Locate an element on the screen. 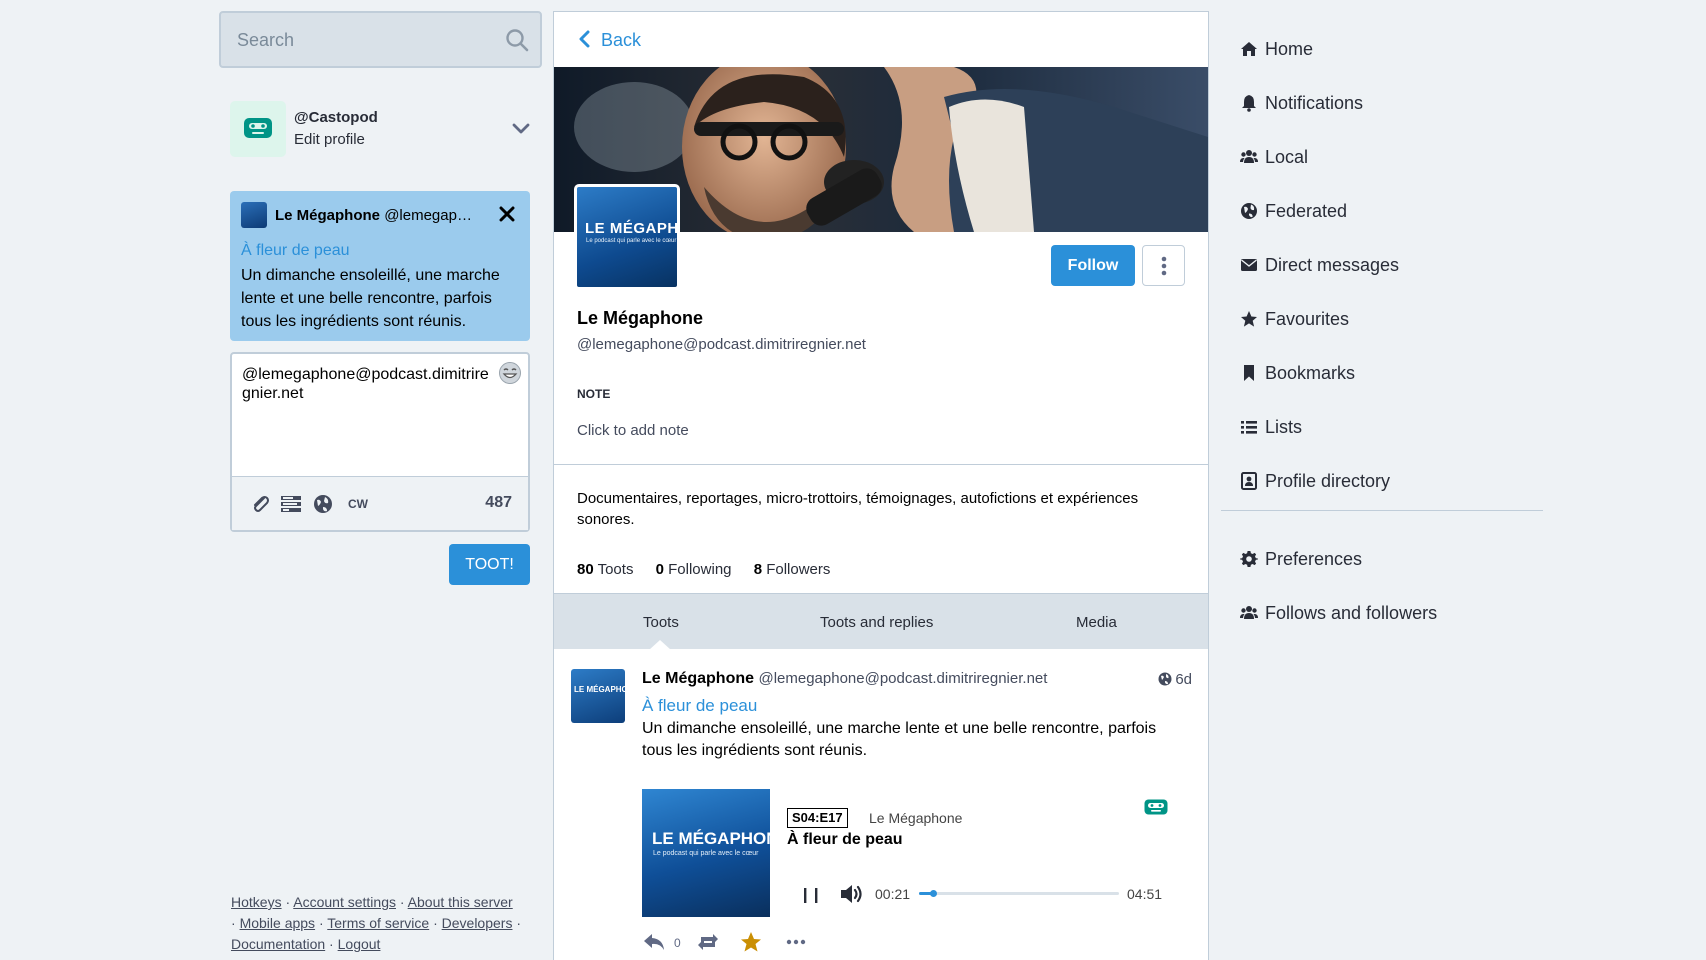 The height and width of the screenshot is (960, 1706). following-count-link: 0 Following is located at coordinates (694, 569).